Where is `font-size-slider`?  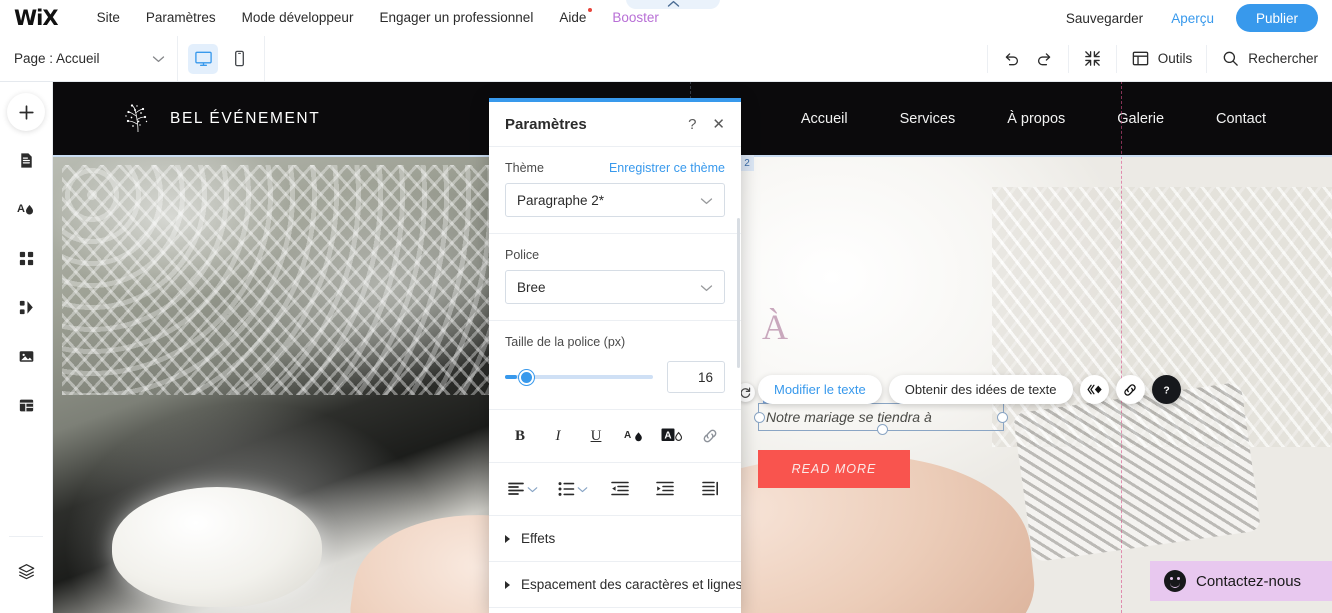
font-size-slider is located at coordinates (579, 377).